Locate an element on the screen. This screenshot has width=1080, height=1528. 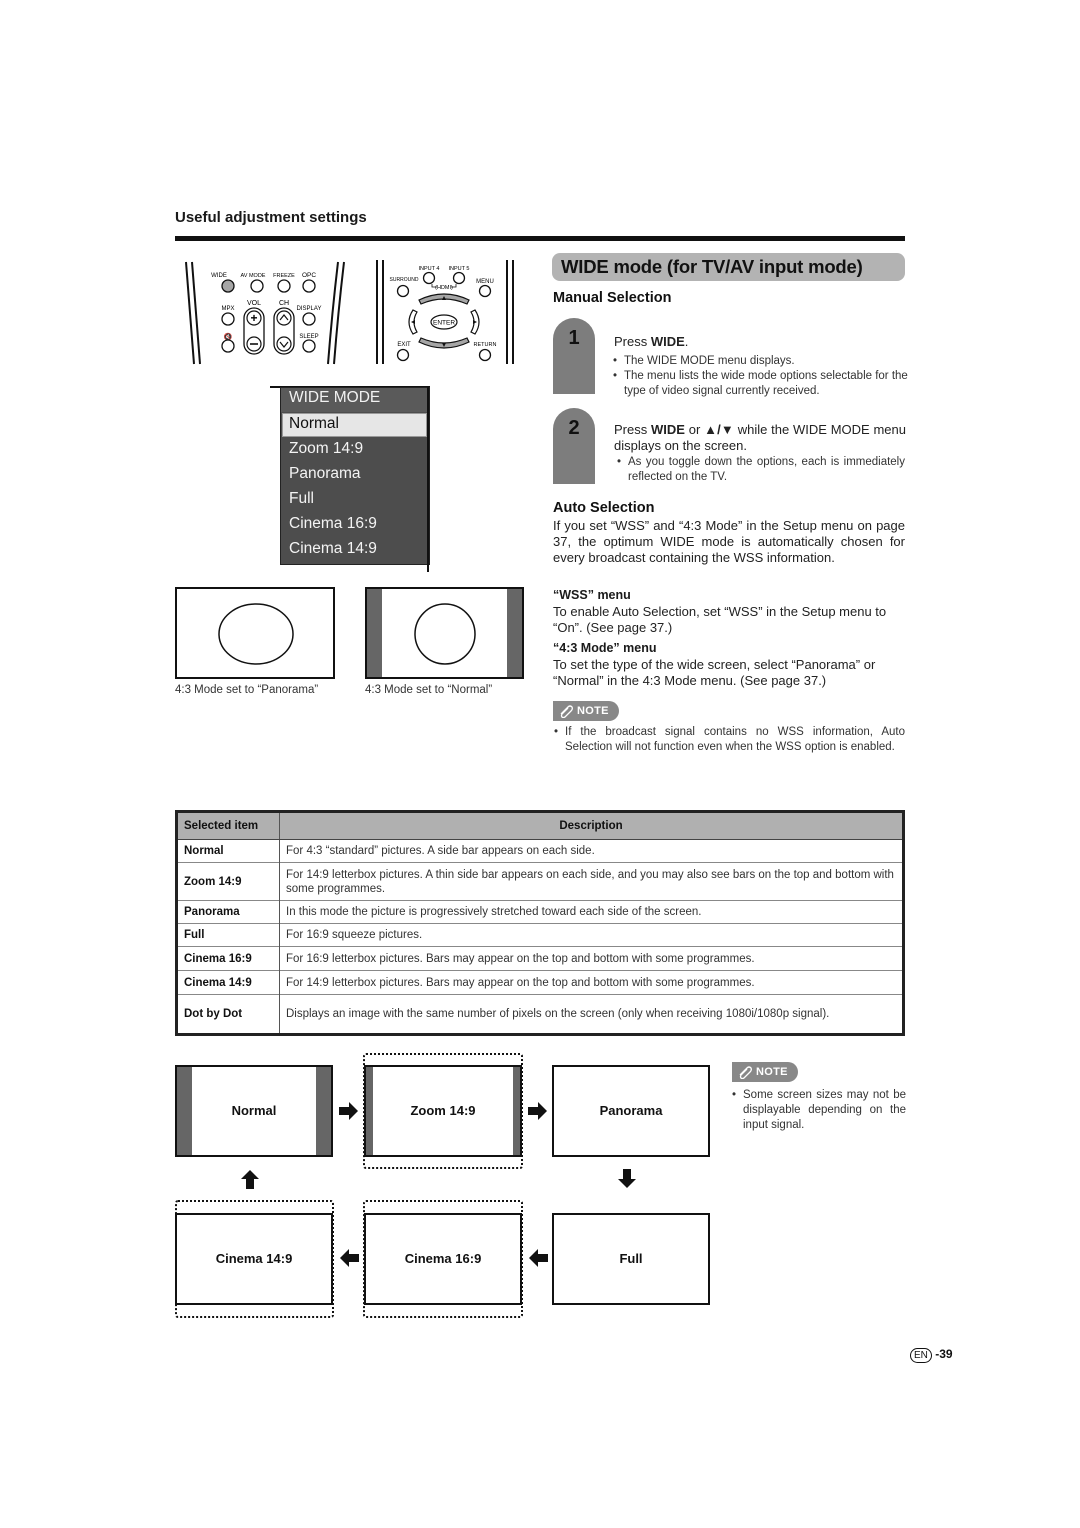
label-exit: EXIT is located at coordinates (404, 345).